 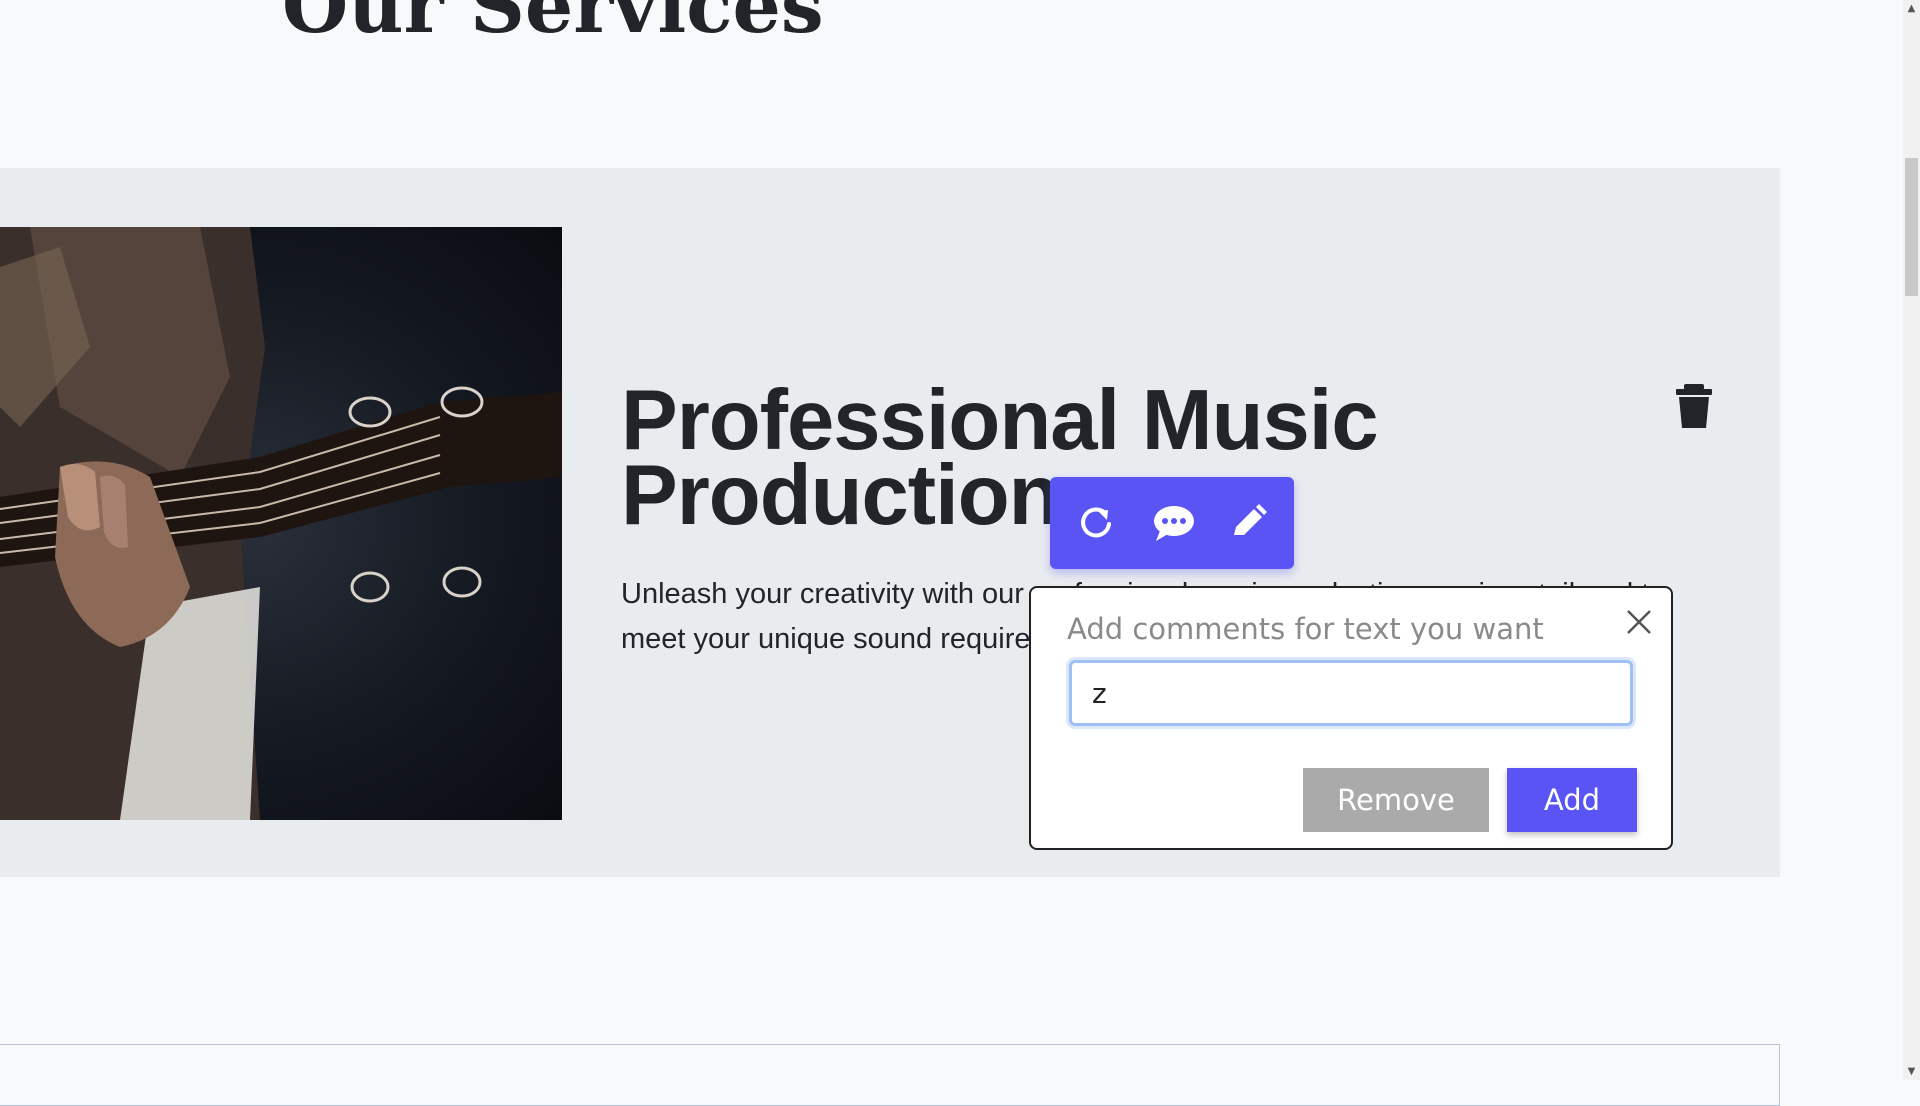 I want to click on scroll-thumb, so click(x=1911, y=227).